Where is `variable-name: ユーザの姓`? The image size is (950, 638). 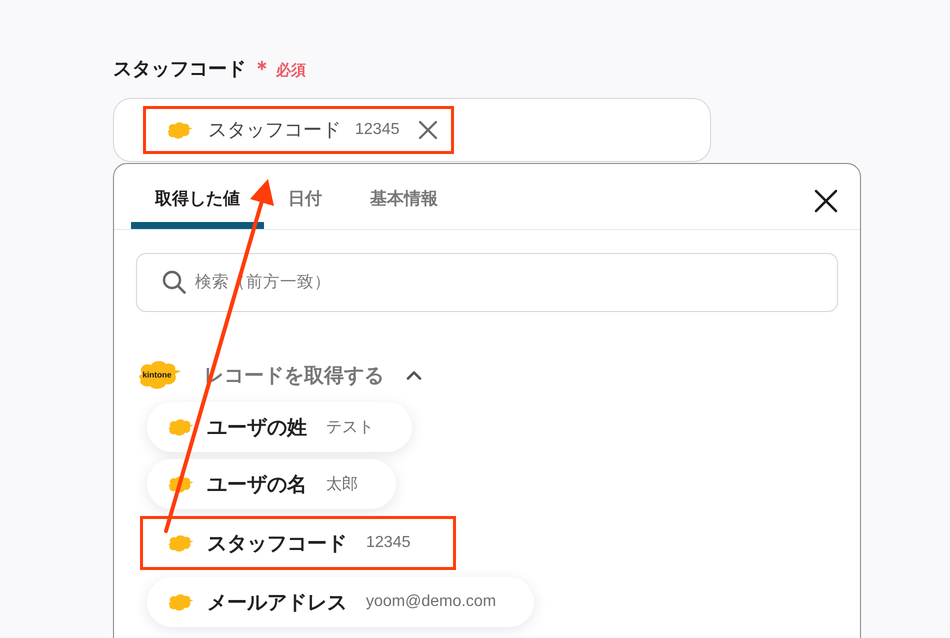
variable-name: ユーザの姓 is located at coordinates (257, 428).